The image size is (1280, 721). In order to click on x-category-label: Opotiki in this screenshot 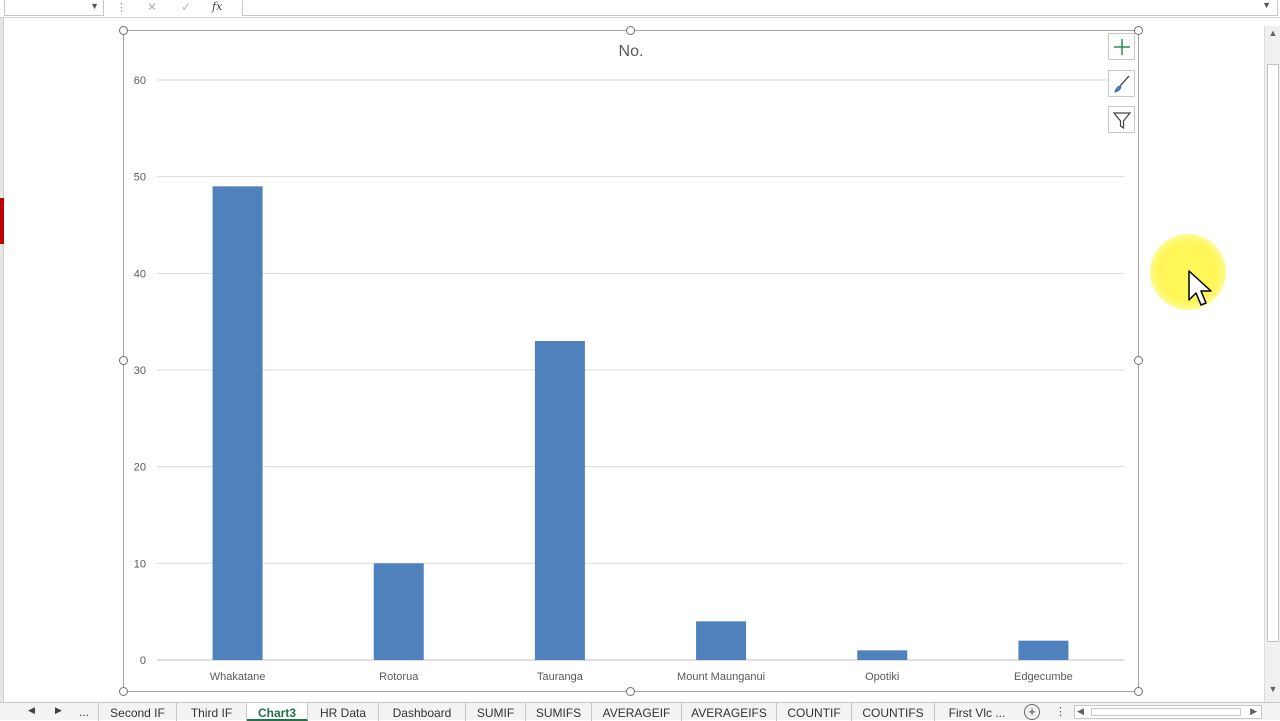, I will do `click(882, 677)`.